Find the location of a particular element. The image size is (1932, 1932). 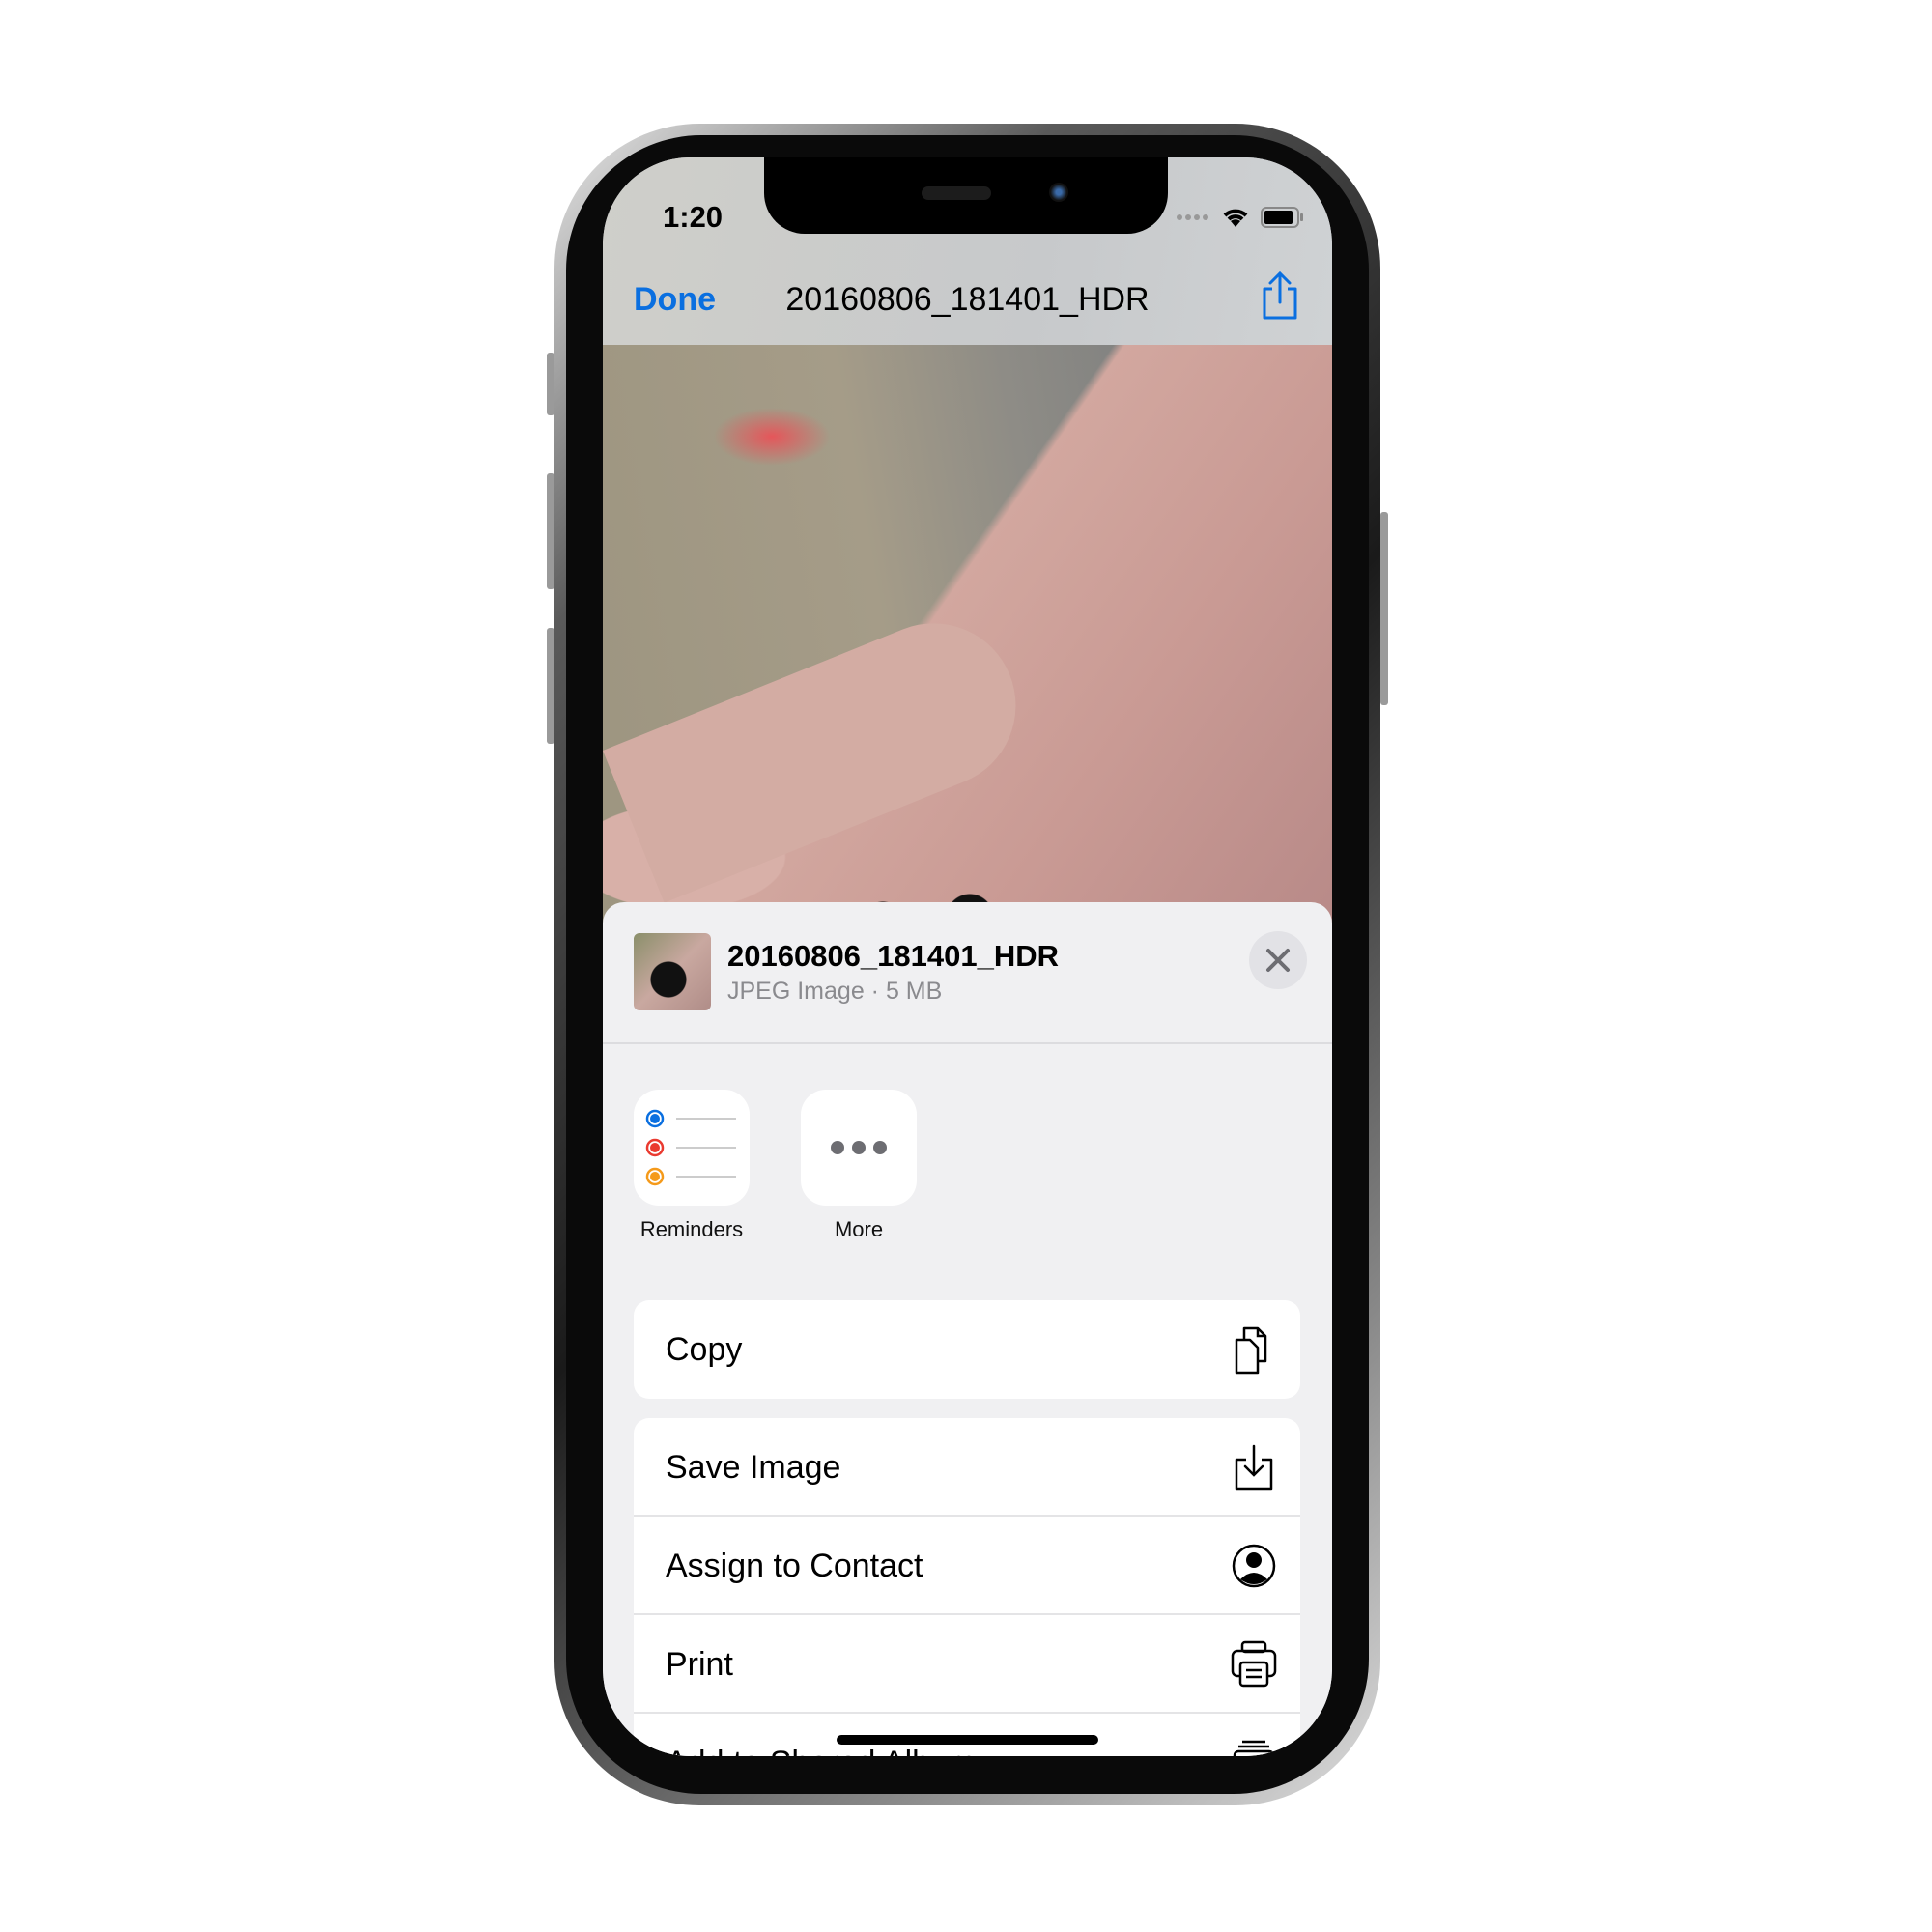

action-label: Copy is located at coordinates (704, 1349).